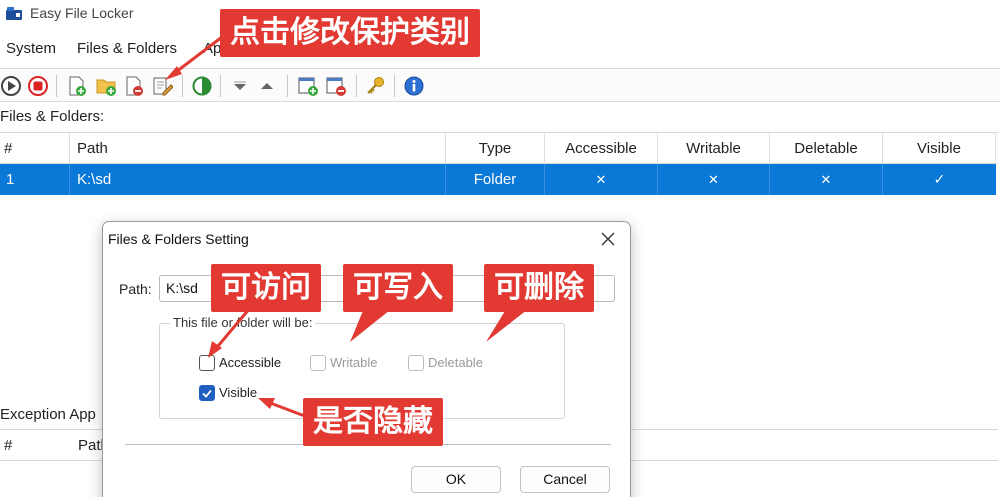  What do you see at coordinates (373, 422) in the screenshot?
I see `callout-visible: 是否隐藏` at bounding box center [373, 422].